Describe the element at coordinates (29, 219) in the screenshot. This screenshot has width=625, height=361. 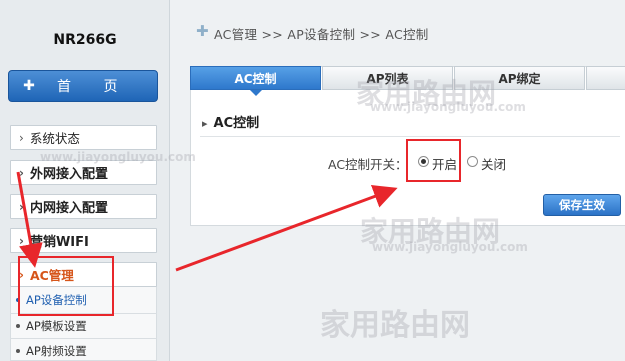
I see `arrow-to-ac-menu` at that location.